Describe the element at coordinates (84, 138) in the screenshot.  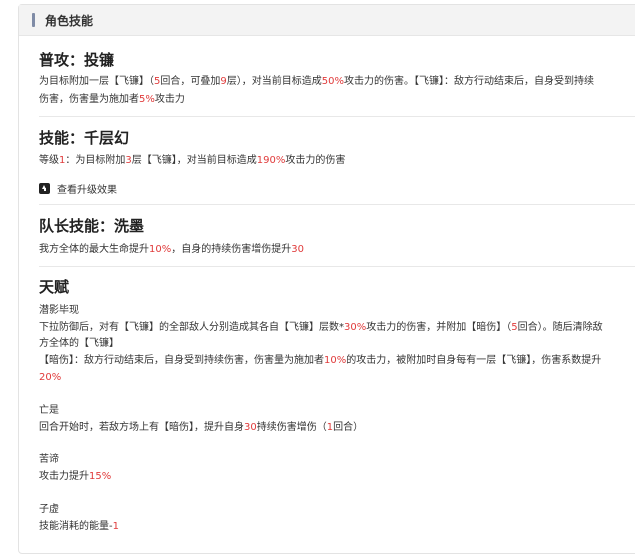
I see `skill-title: 技能：千层幻` at that location.